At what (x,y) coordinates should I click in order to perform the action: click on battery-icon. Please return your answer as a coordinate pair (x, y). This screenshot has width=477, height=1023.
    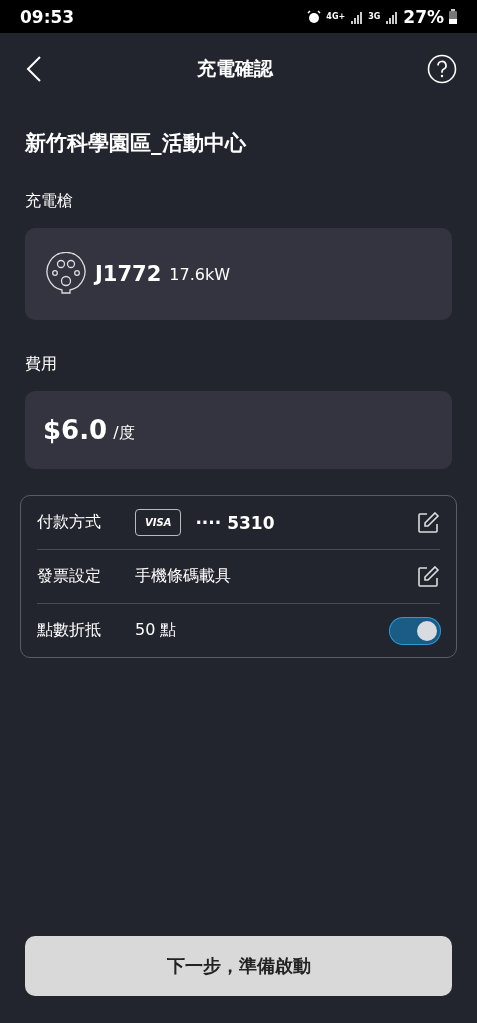
    Looking at the image, I should click on (453, 16).